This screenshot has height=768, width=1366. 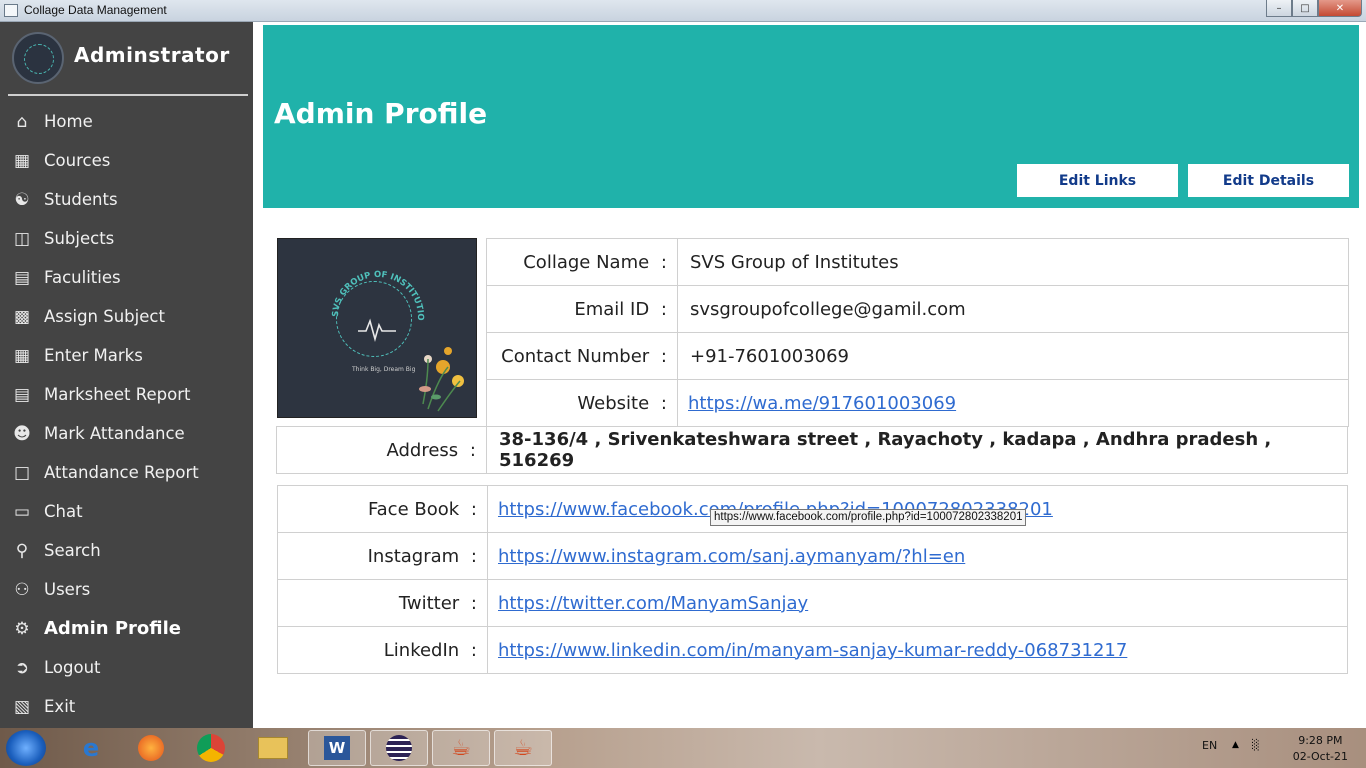 I want to click on logout-icon: ➲, so click(x=22, y=667).